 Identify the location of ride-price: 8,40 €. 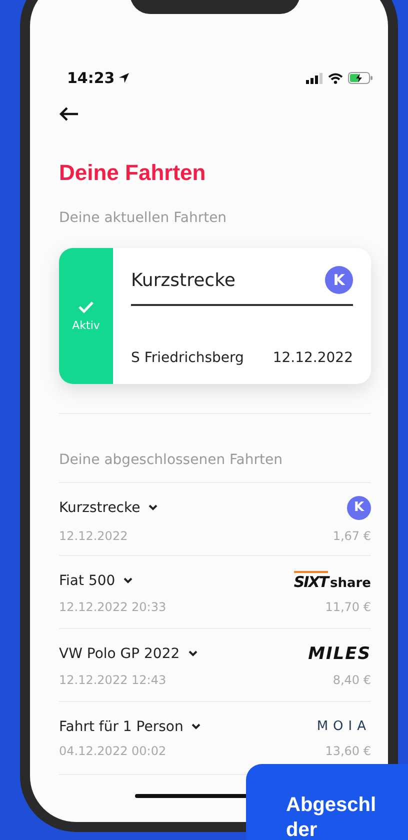
(351, 679).